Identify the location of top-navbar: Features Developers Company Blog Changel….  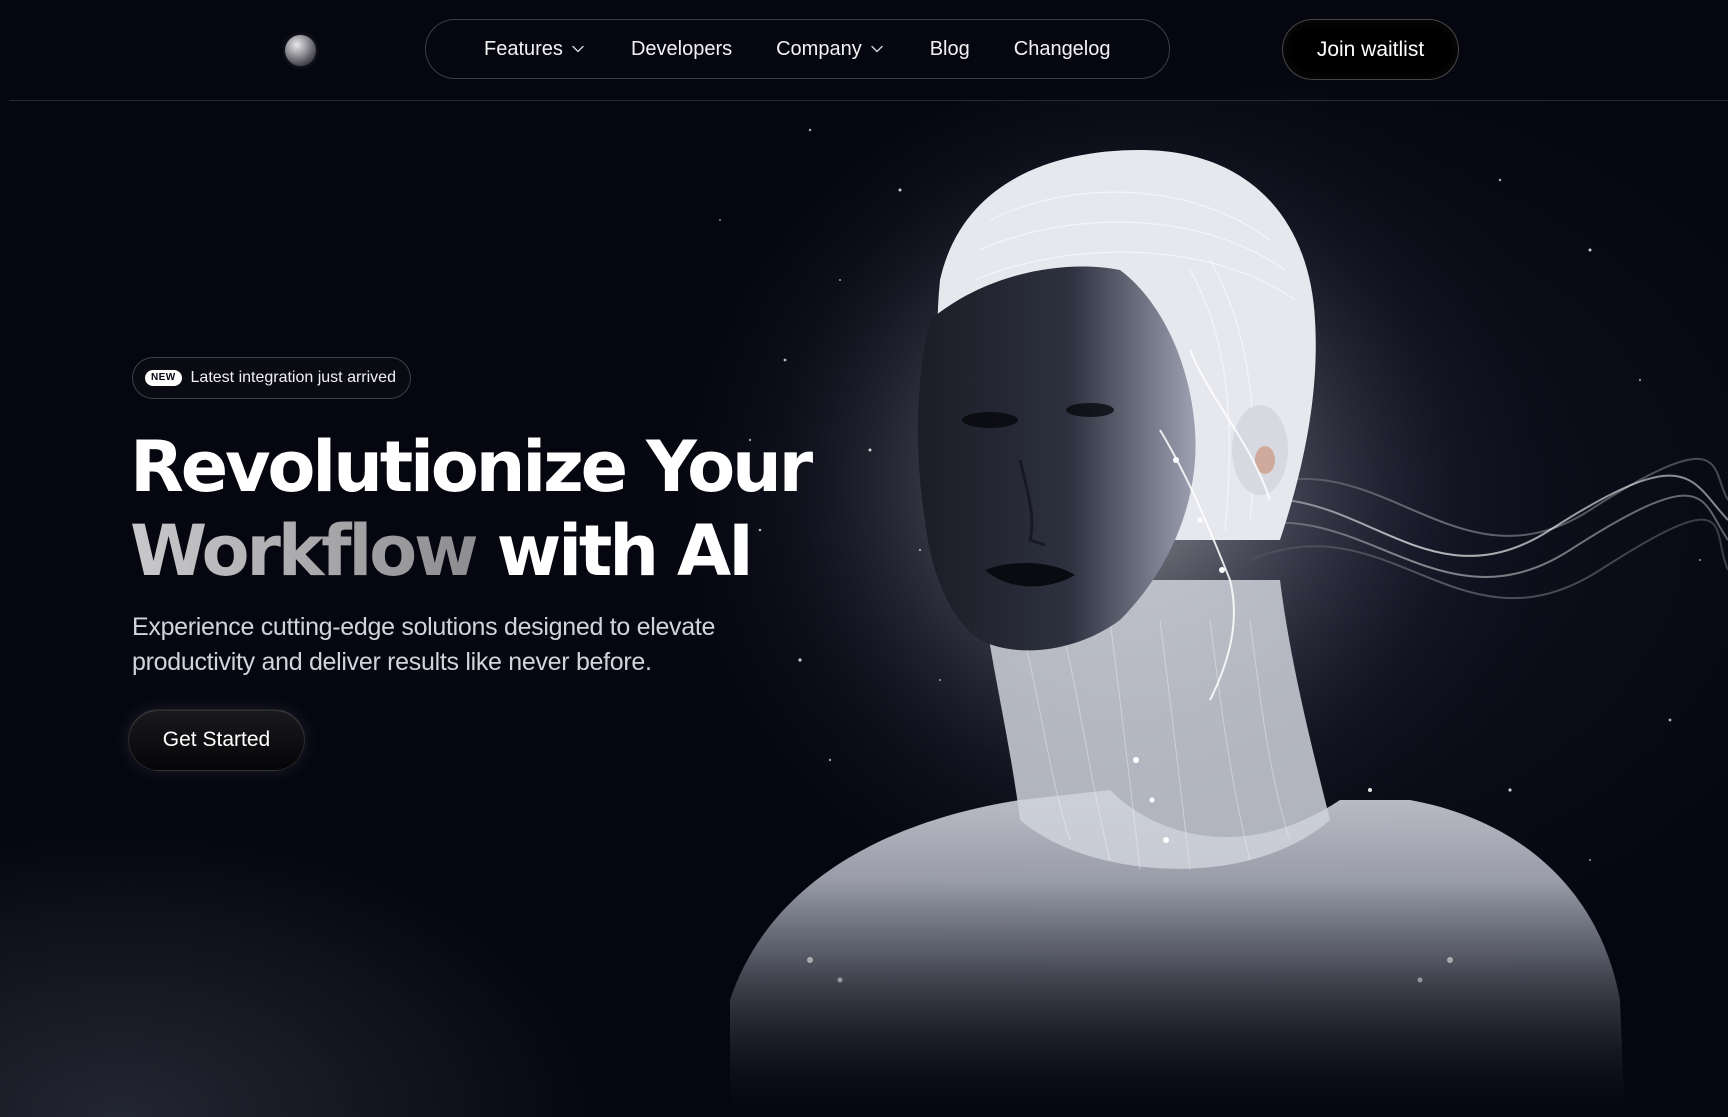
(868, 50).